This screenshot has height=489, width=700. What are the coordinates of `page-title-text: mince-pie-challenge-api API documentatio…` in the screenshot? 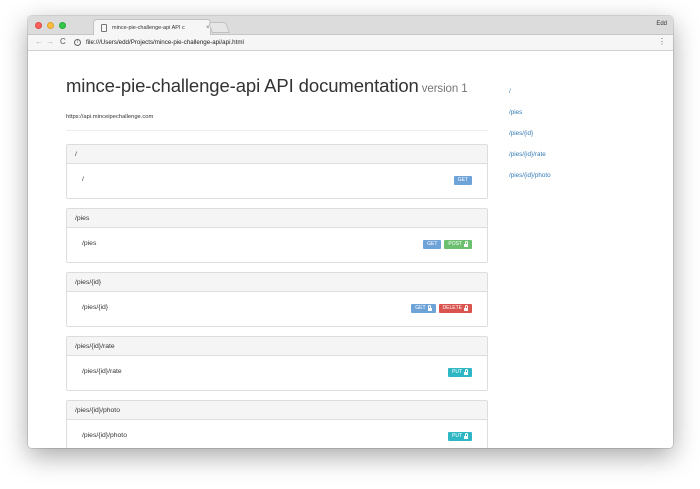 It's located at (242, 85).